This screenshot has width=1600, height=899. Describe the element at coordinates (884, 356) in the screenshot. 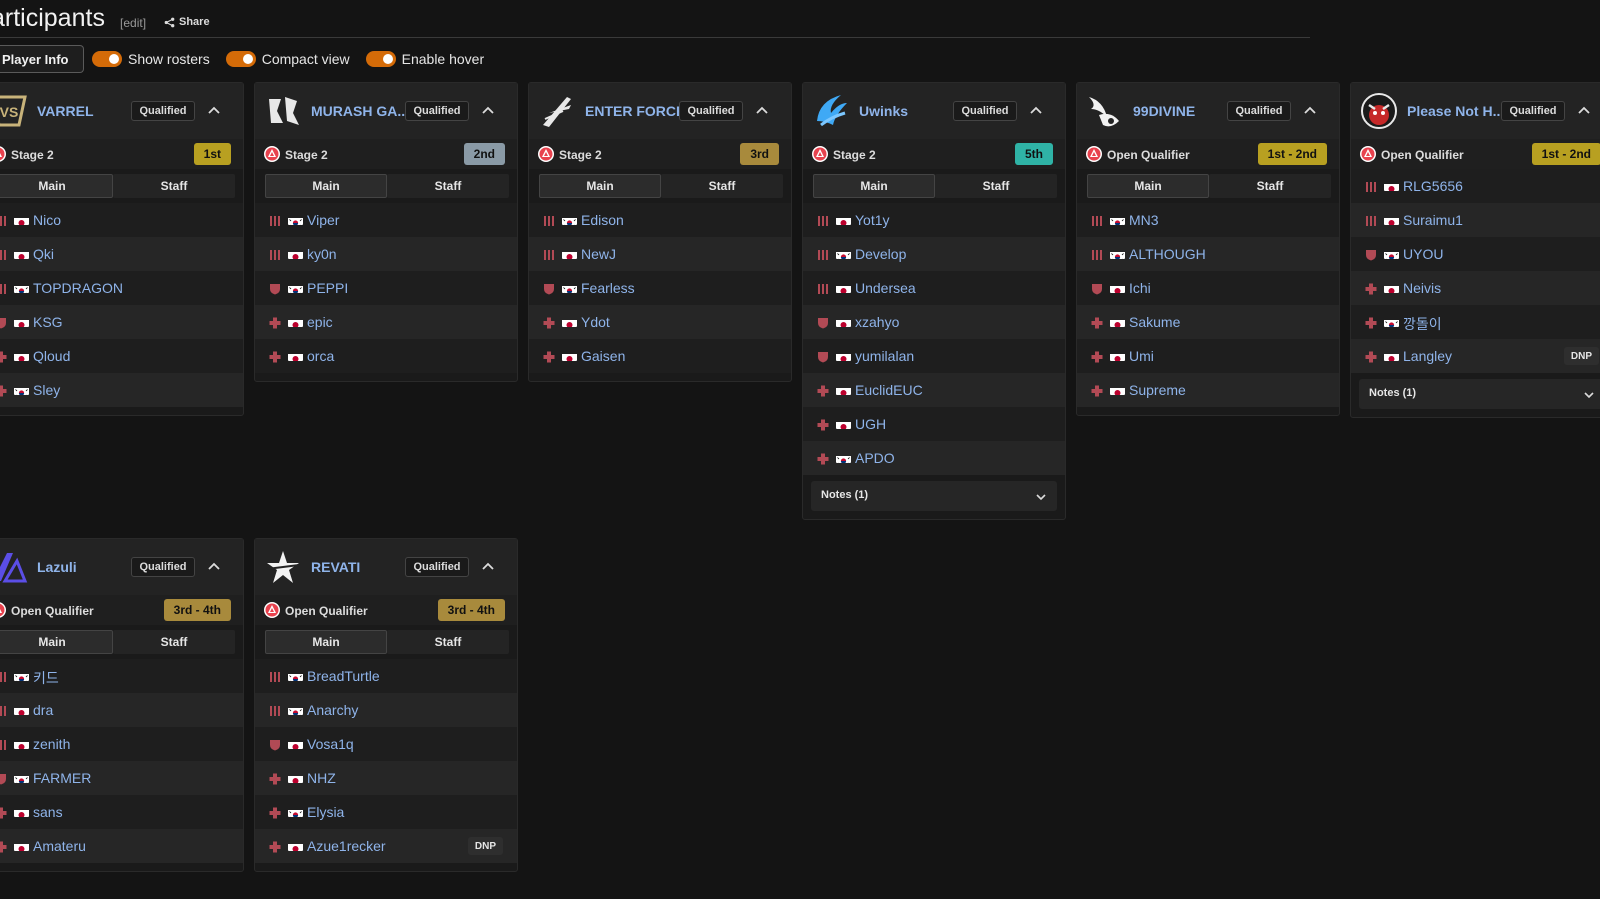

I see `player-name: yumilalan` at that location.